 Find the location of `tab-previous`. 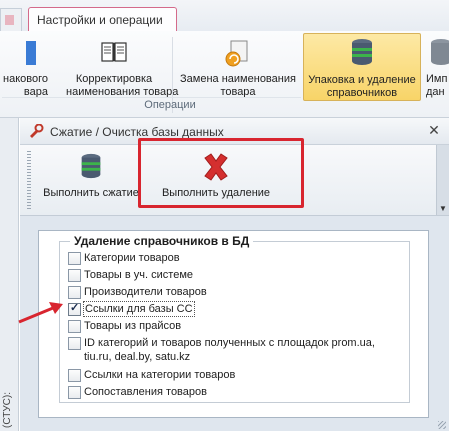

tab-previous is located at coordinates (11, 19).